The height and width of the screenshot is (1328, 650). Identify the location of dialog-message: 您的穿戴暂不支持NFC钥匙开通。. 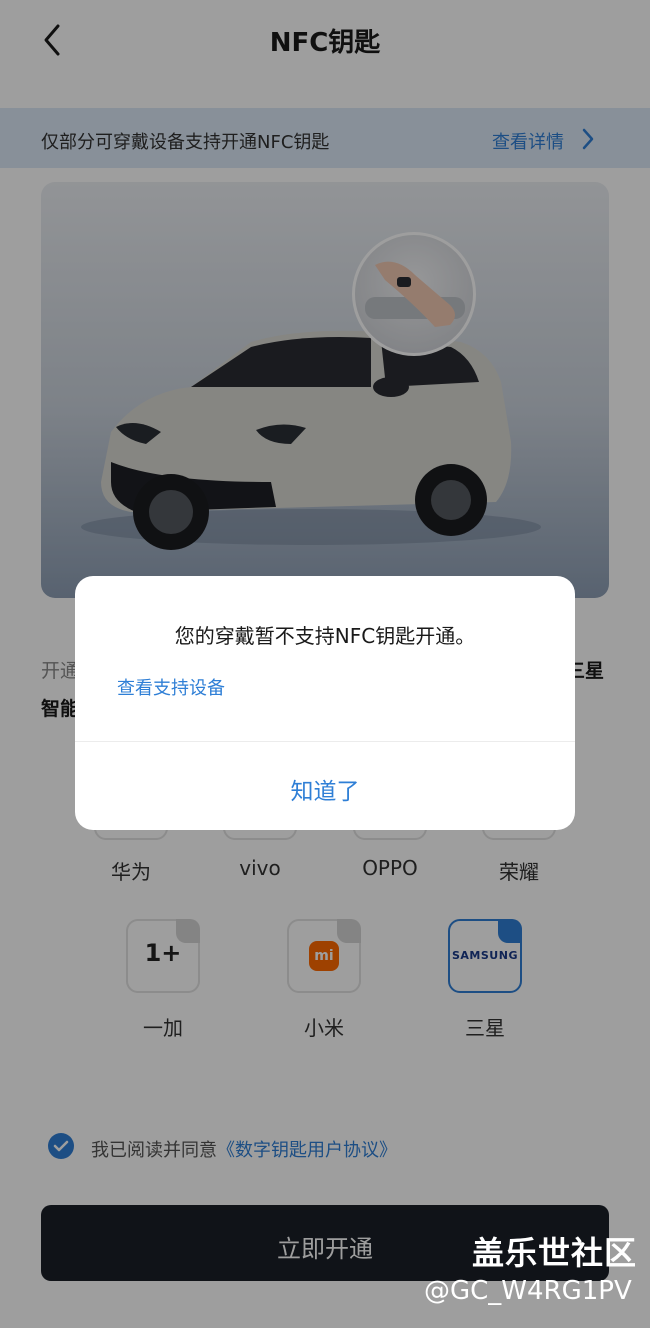
(325, 636).